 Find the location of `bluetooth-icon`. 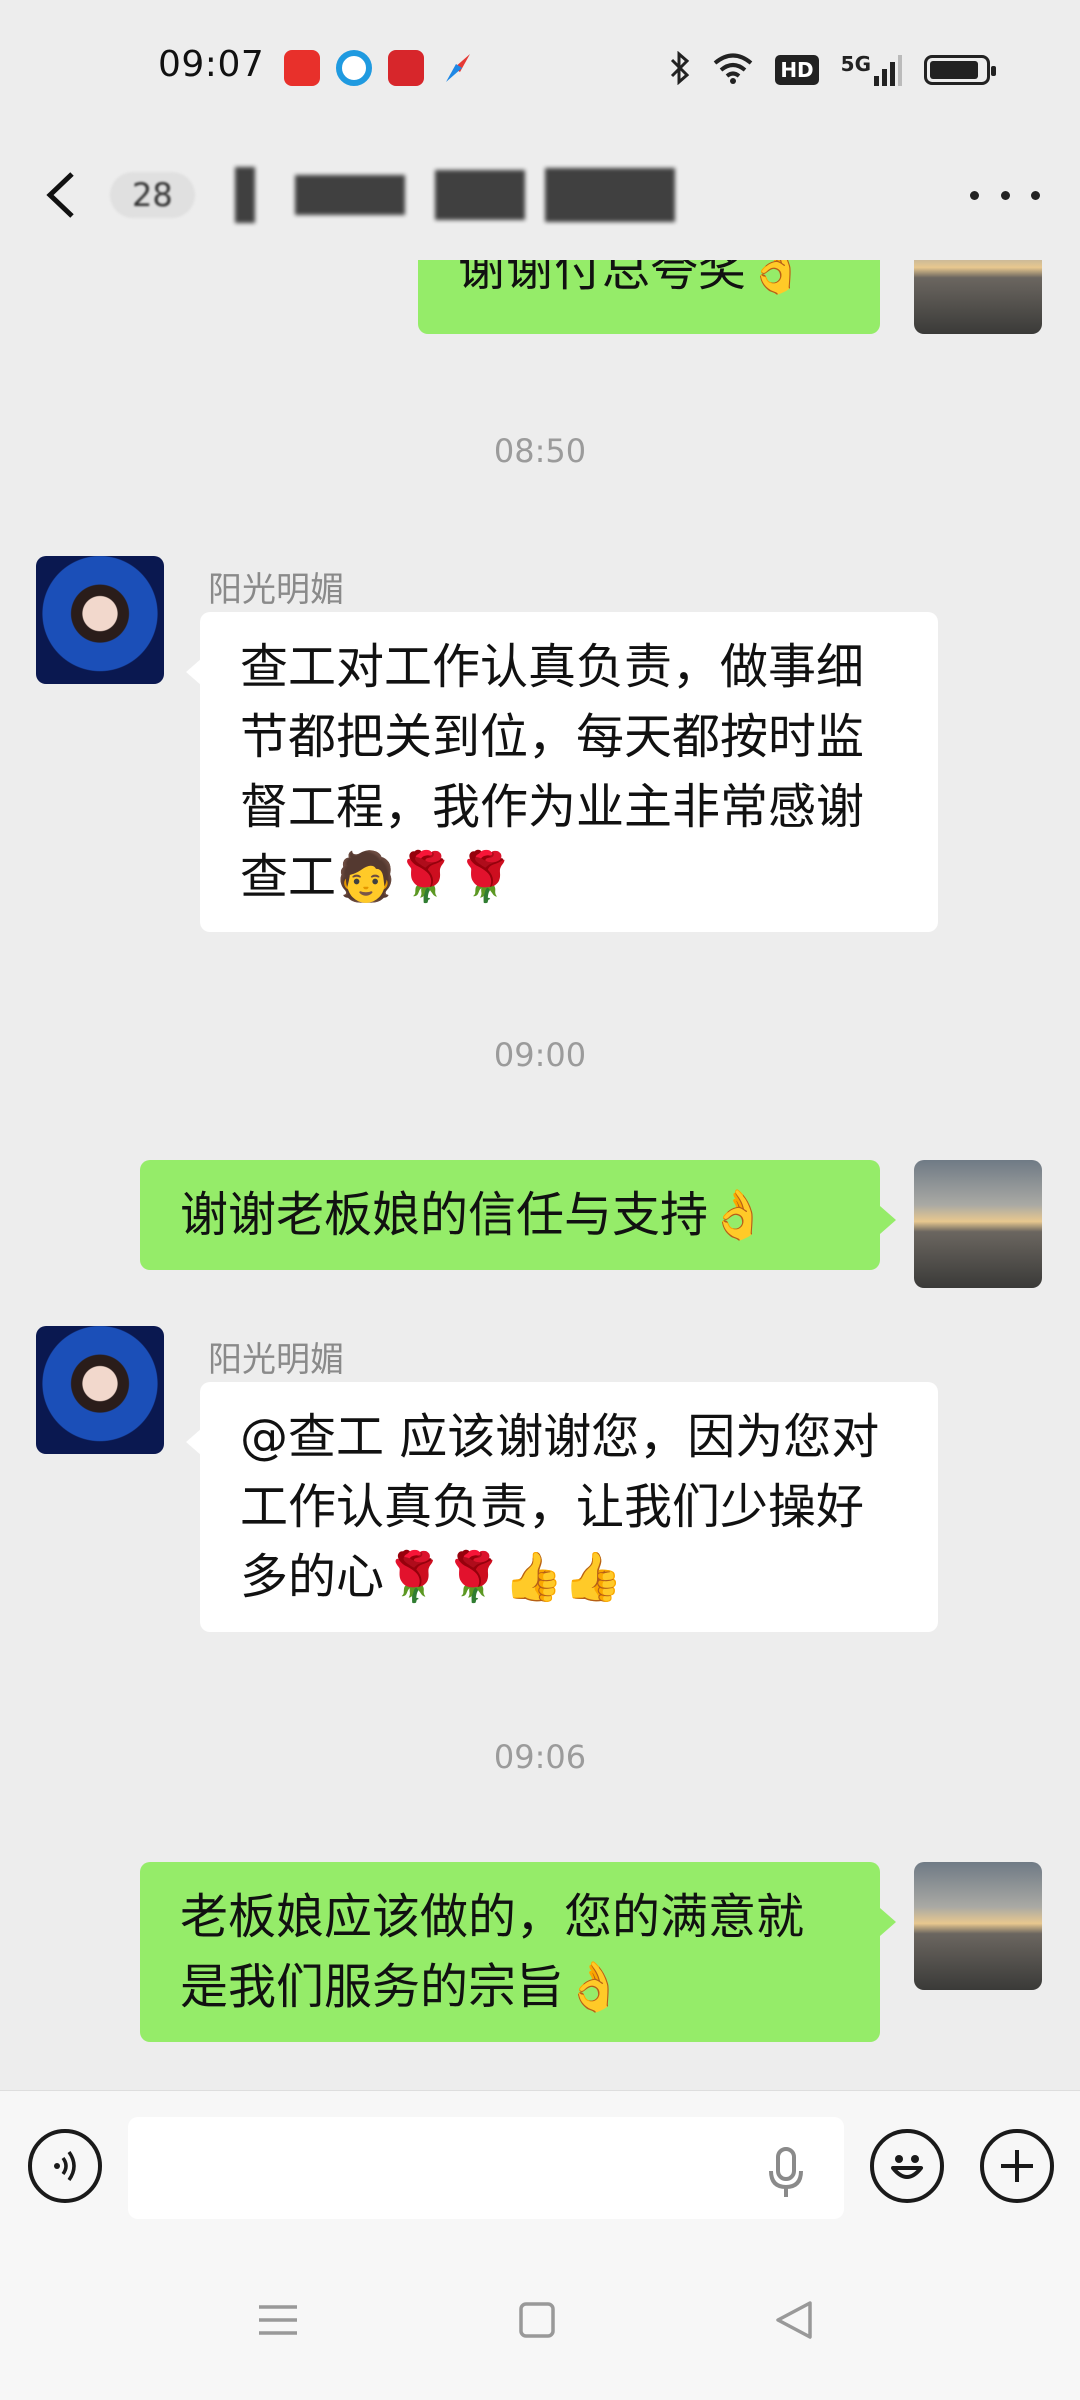

bluetooth-icon is located at coordinates (680, 69).